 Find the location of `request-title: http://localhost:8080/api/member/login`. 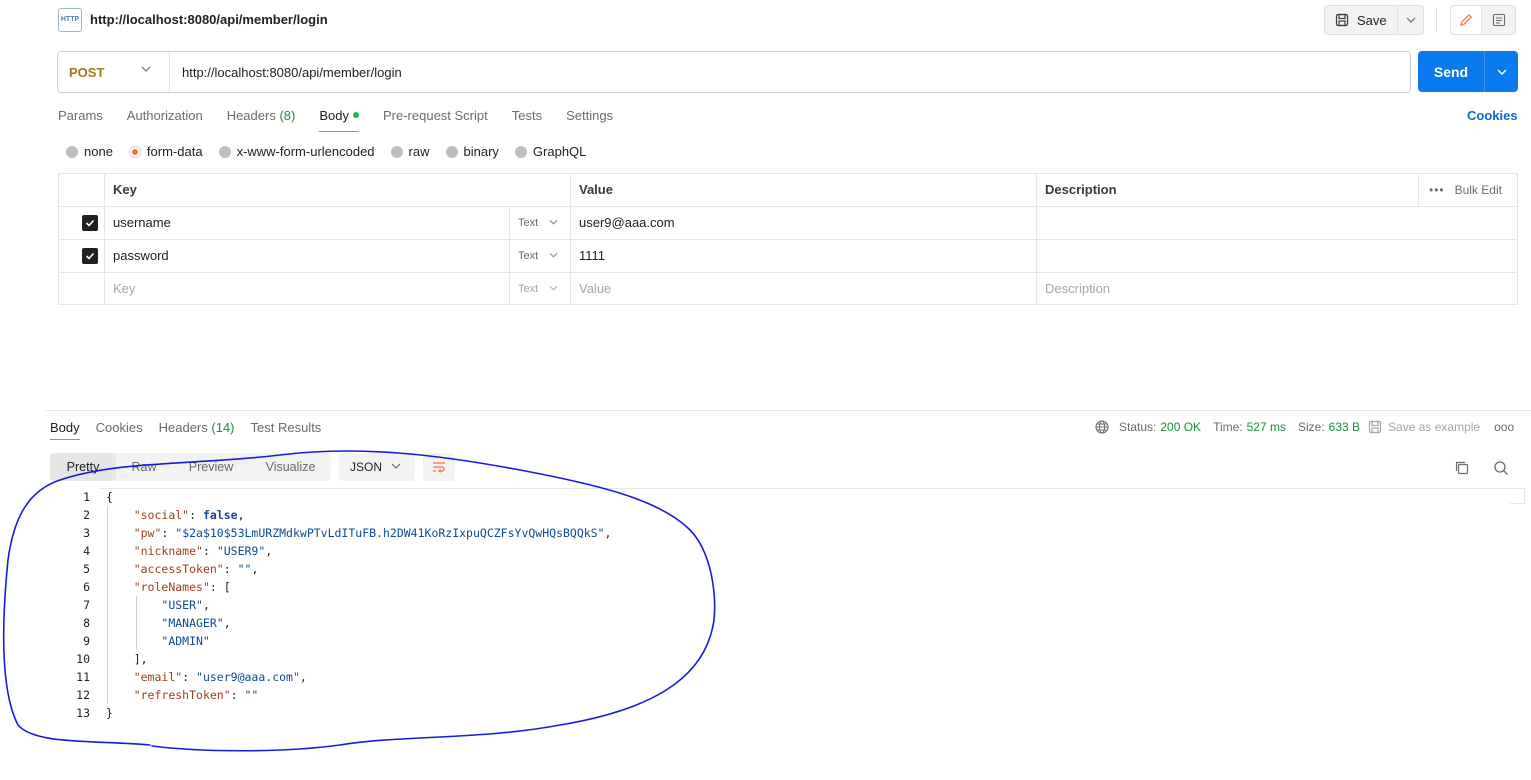

request-title: http://localhost:8080/api/member/login is located at coordinates (209, 19).